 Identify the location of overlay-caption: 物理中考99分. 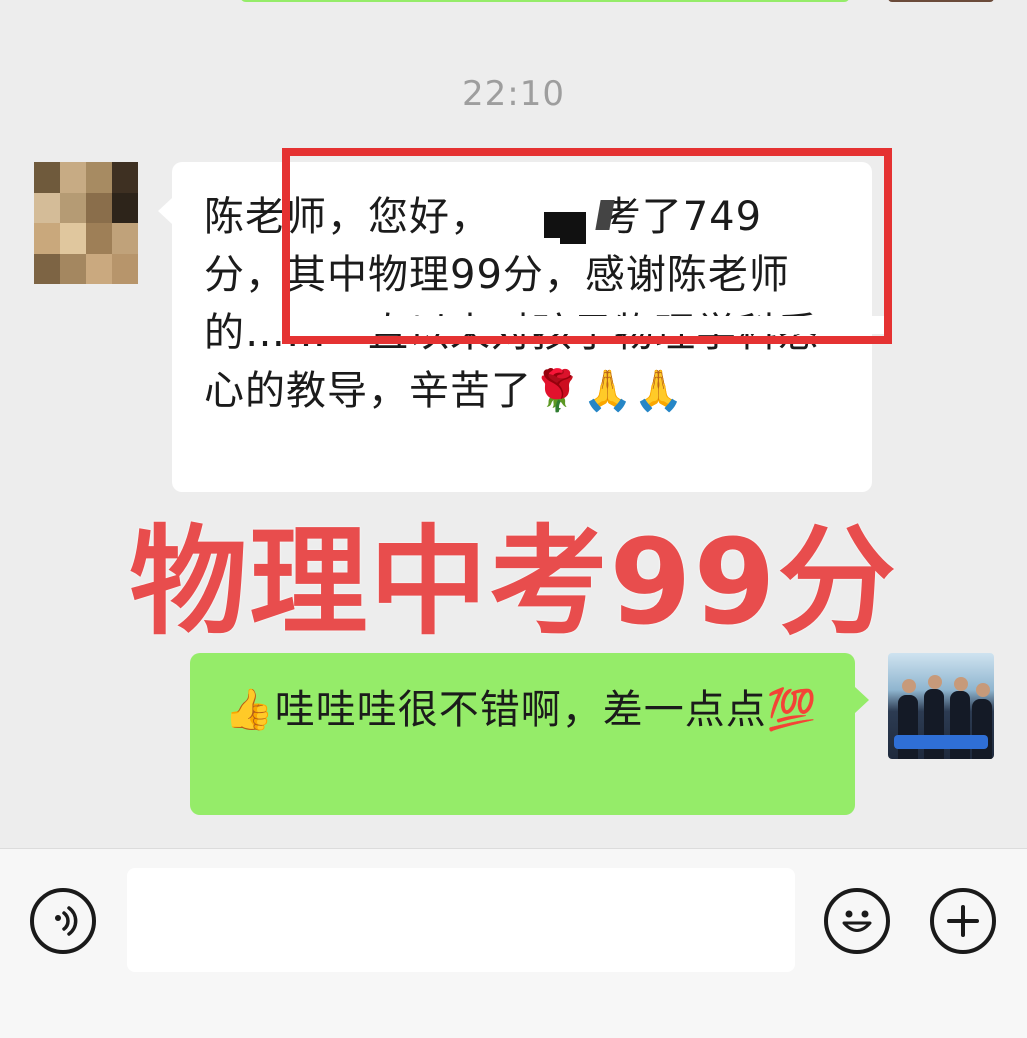
(513, 582).